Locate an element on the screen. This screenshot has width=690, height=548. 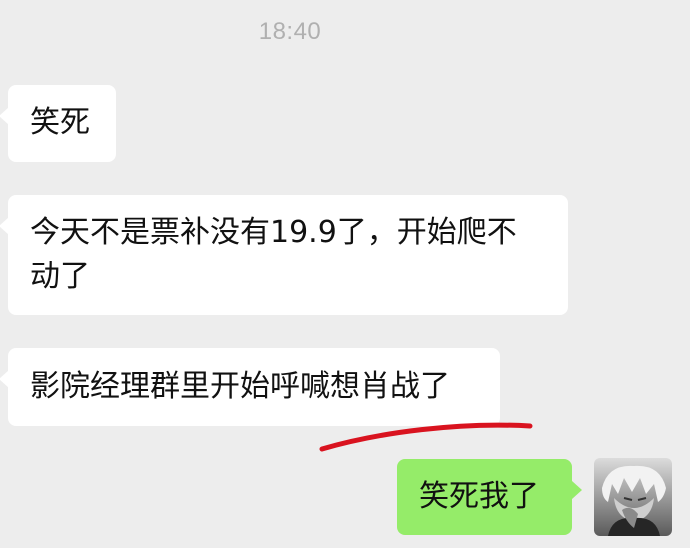
message-text: 今天不是票补没有19.9了，开始爬不动了 is located at coordinates (273, 254).